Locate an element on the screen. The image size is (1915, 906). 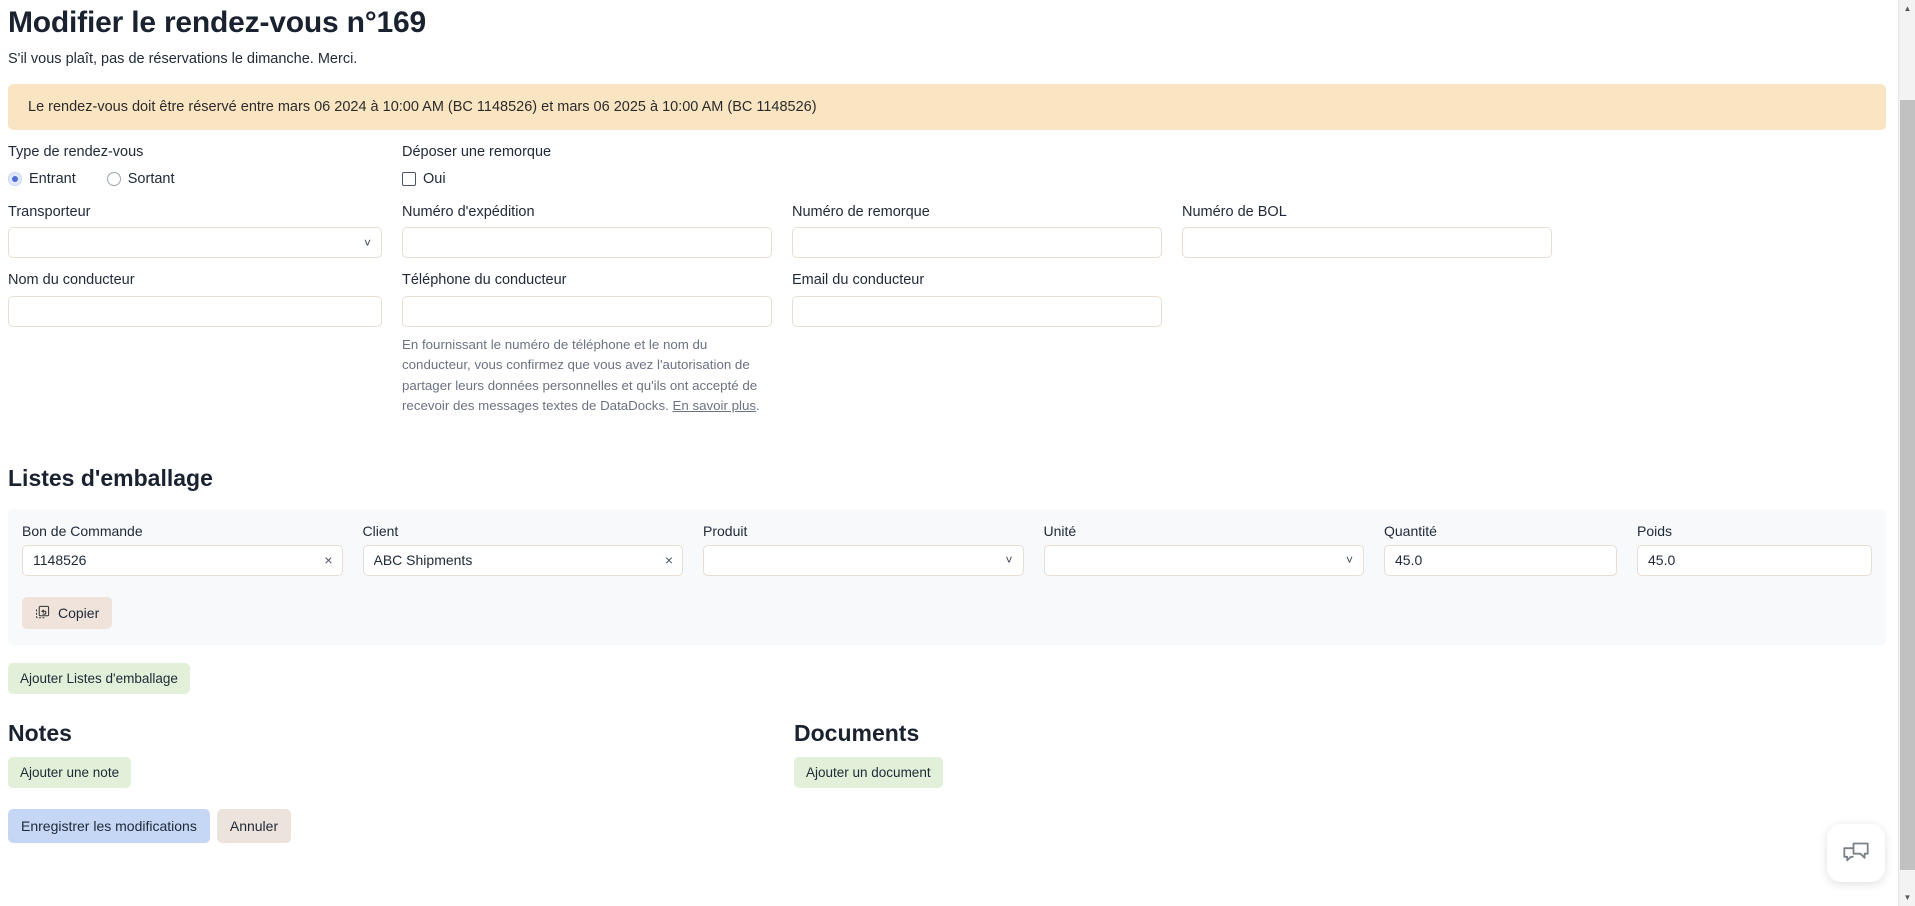
checkbox-drop-trailer is located at coordinates (409, 178).